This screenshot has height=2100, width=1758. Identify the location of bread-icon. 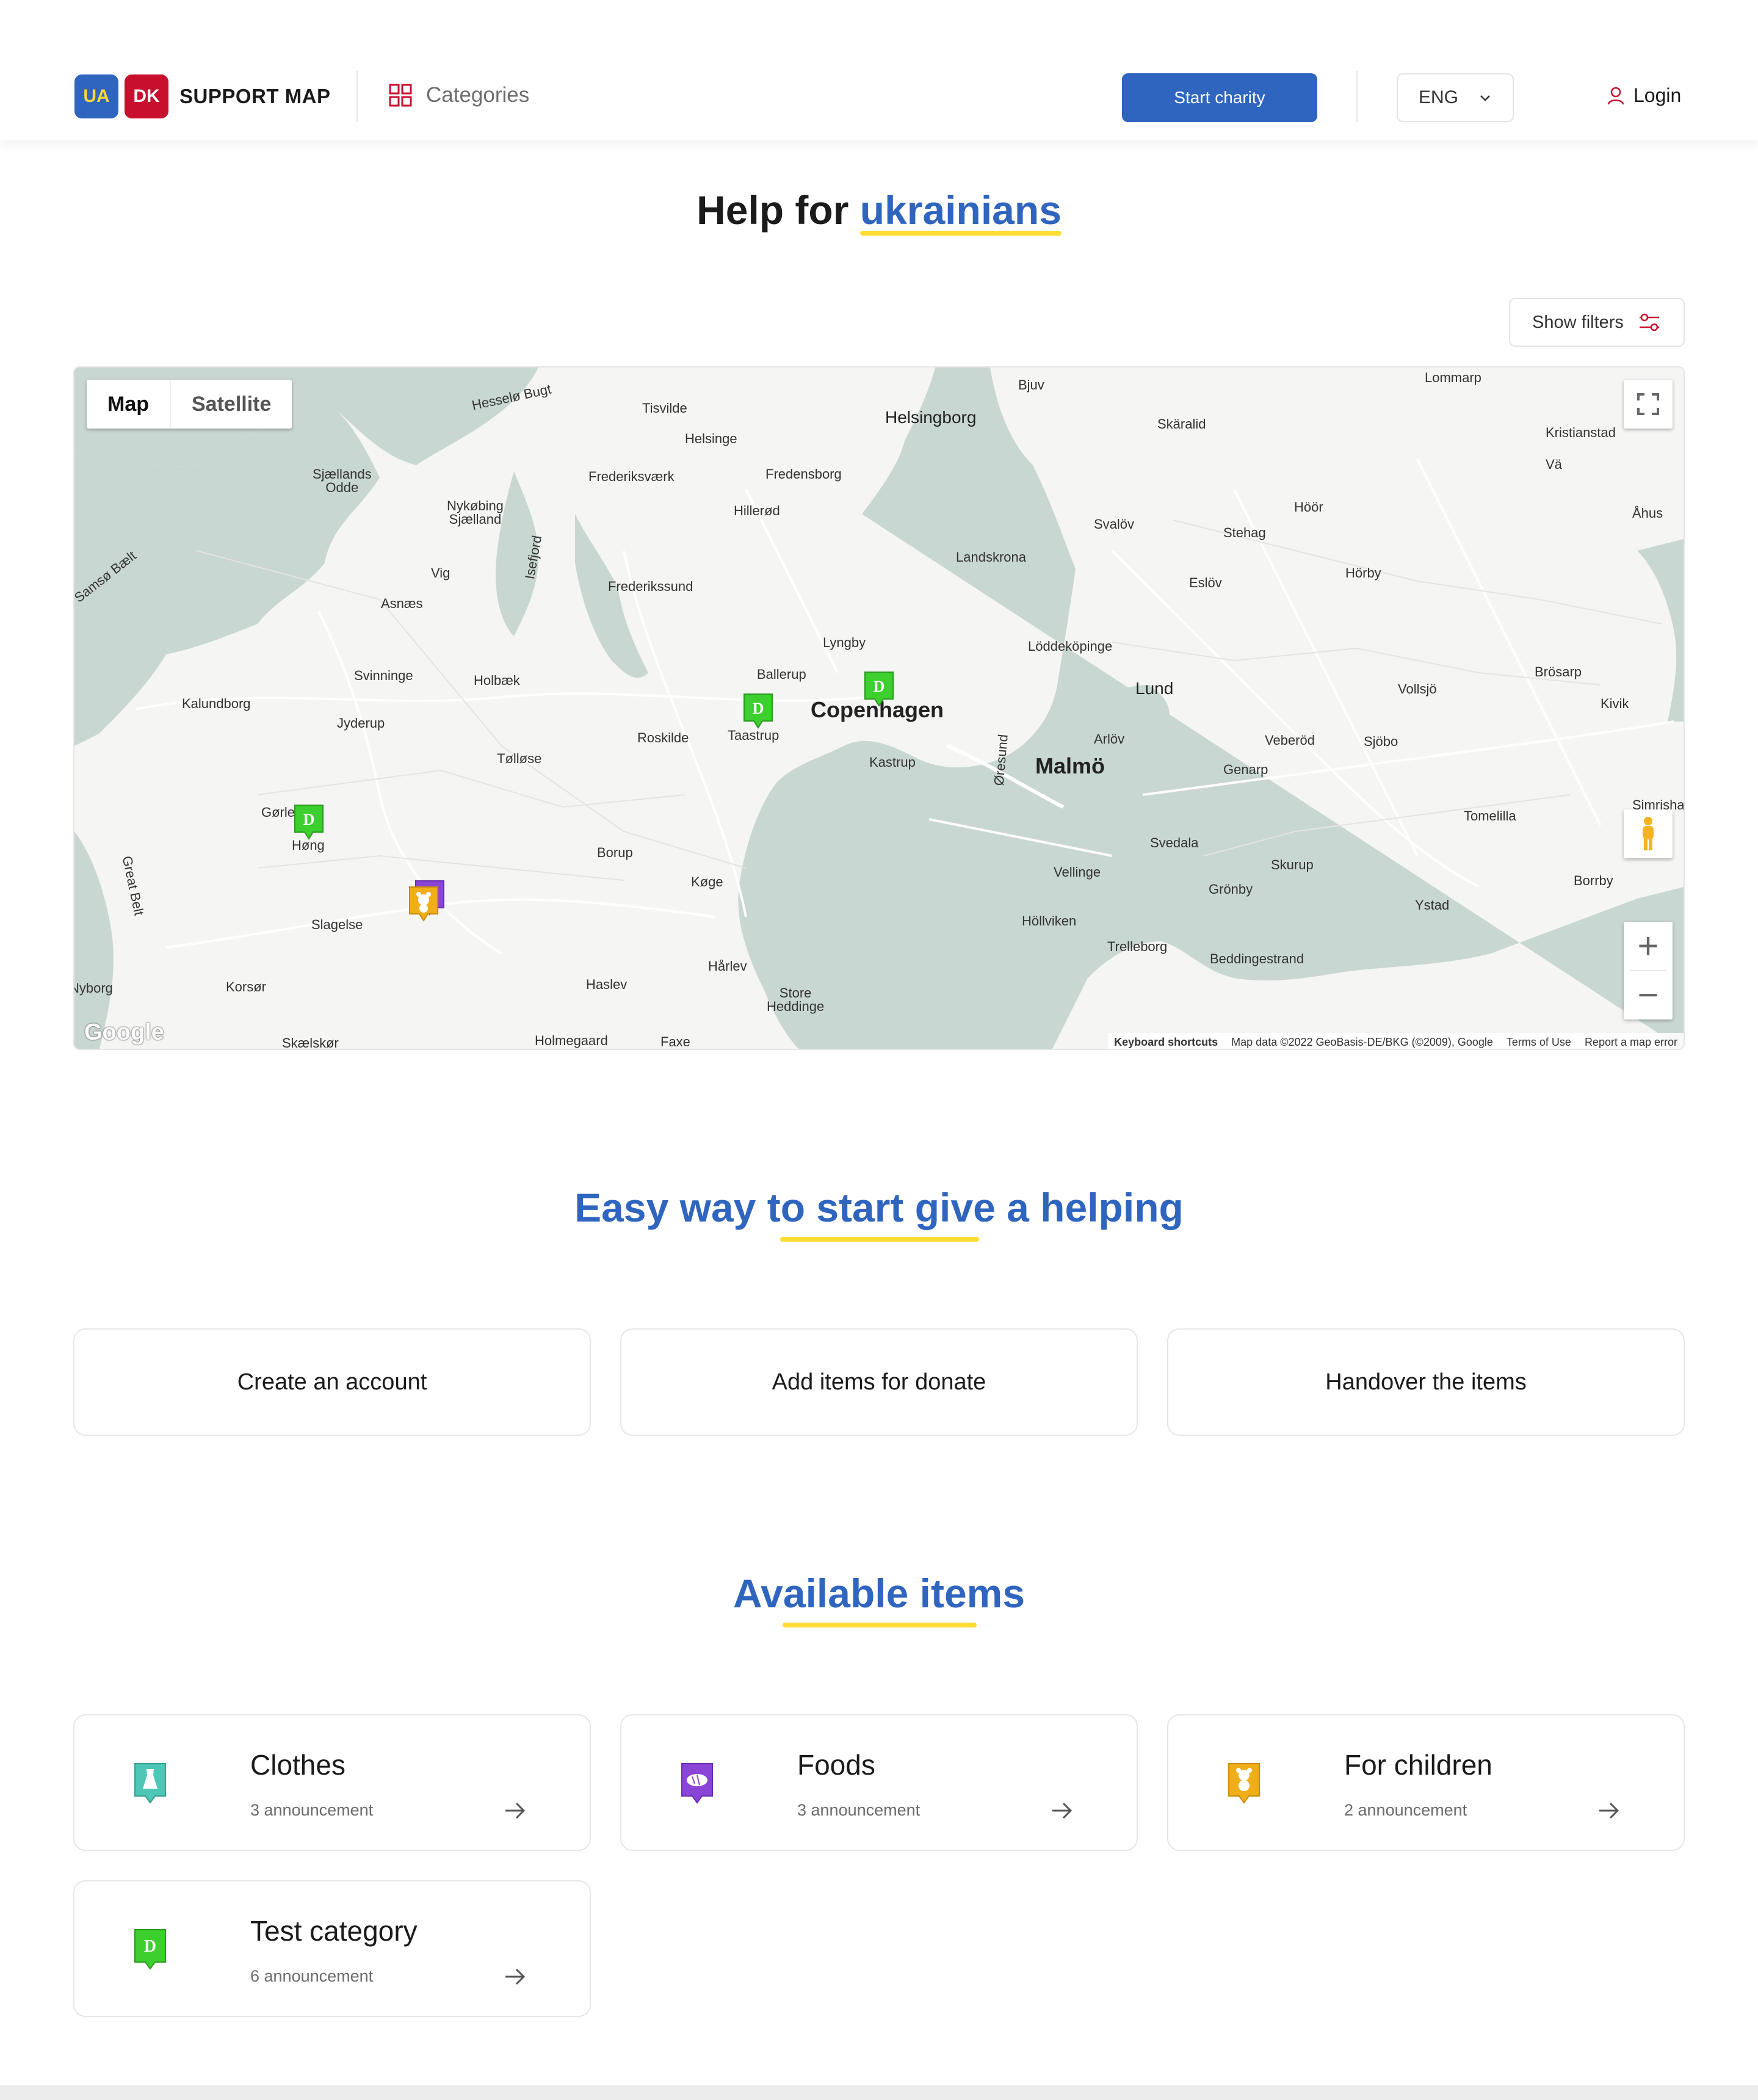
(697, 1783).